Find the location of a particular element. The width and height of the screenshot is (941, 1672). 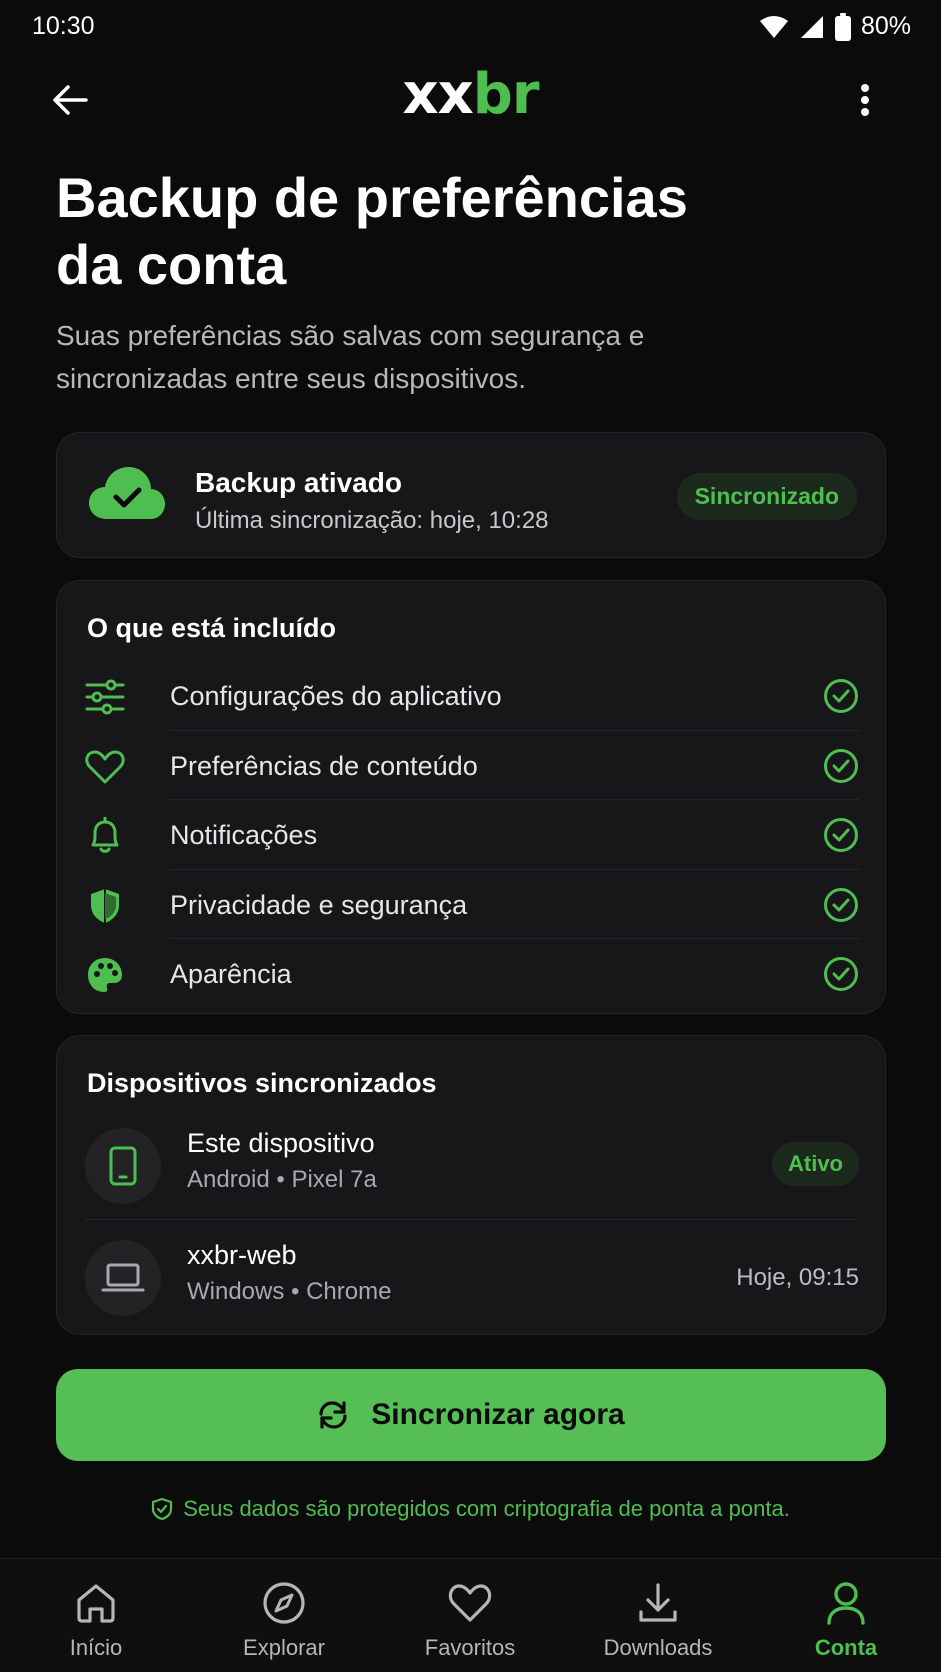

included-item-notifications: Notificações is located at coordinates (472, 835).